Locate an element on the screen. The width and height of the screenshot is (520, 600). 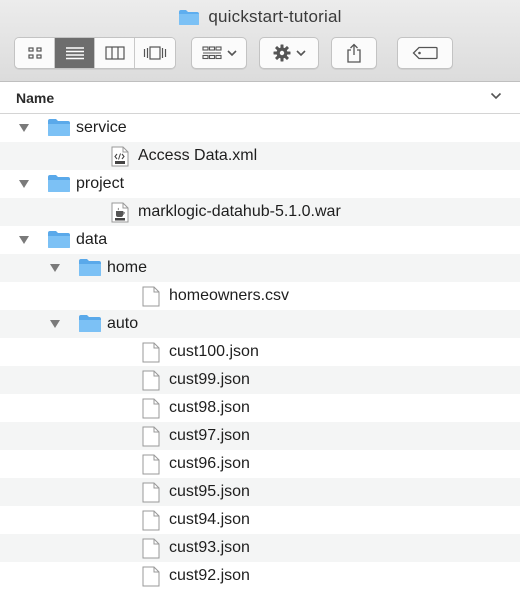
tag-icon is located at coordinates (425, 53).